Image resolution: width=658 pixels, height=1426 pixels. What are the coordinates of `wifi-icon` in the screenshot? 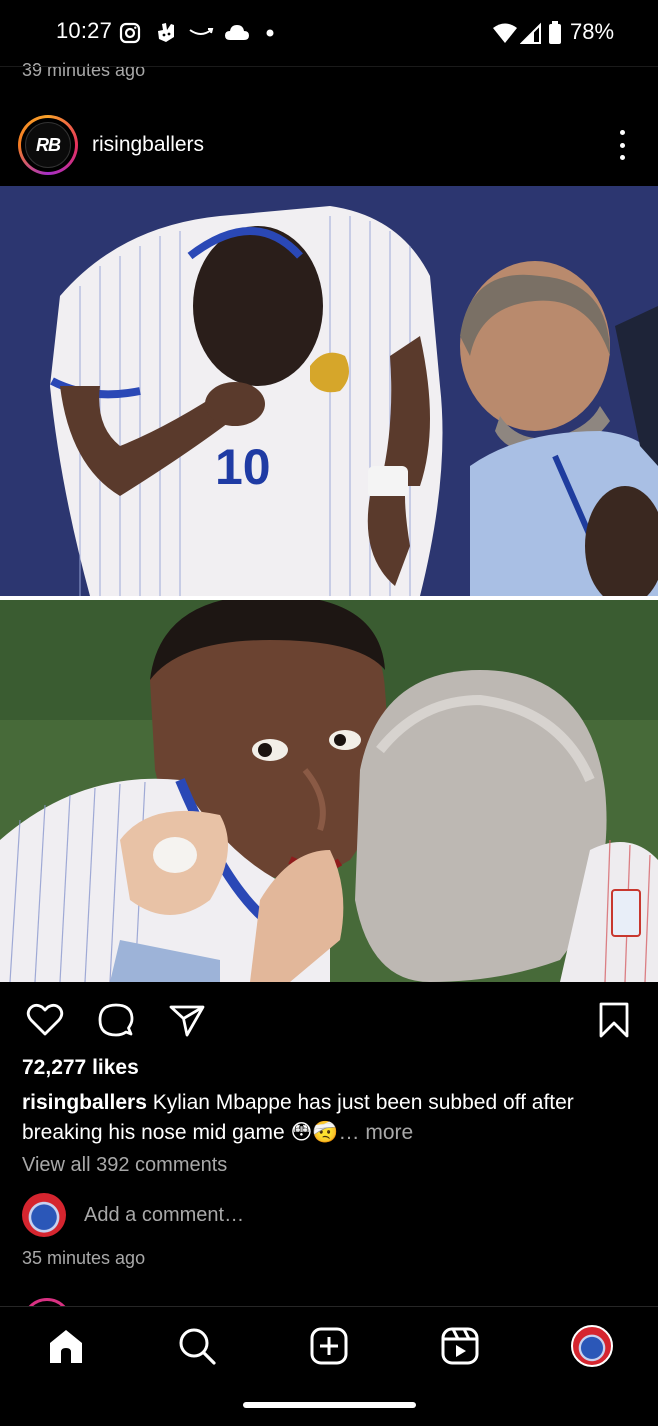 It's located at (505, 33).